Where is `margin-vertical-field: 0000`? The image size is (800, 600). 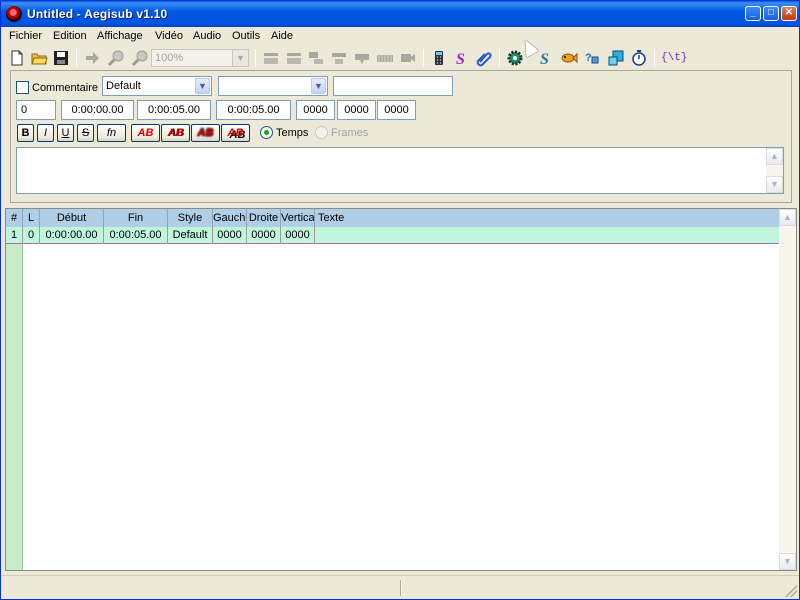 margin-vertical-field: 0000 is located at coordinates (396, 110).